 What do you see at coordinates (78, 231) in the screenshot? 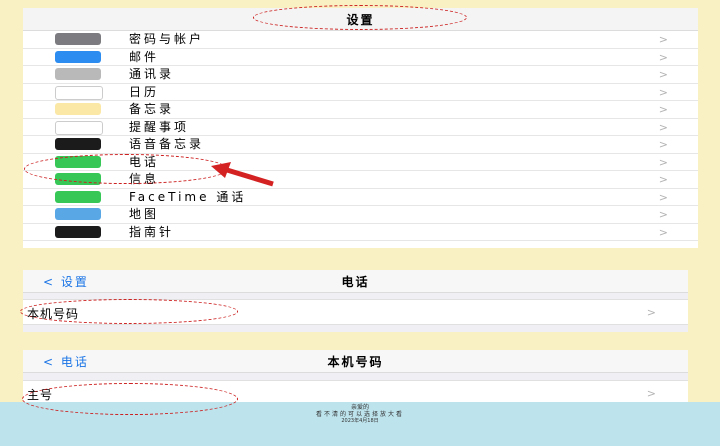
I see `compass-icon` at bounding box center [78, 231].